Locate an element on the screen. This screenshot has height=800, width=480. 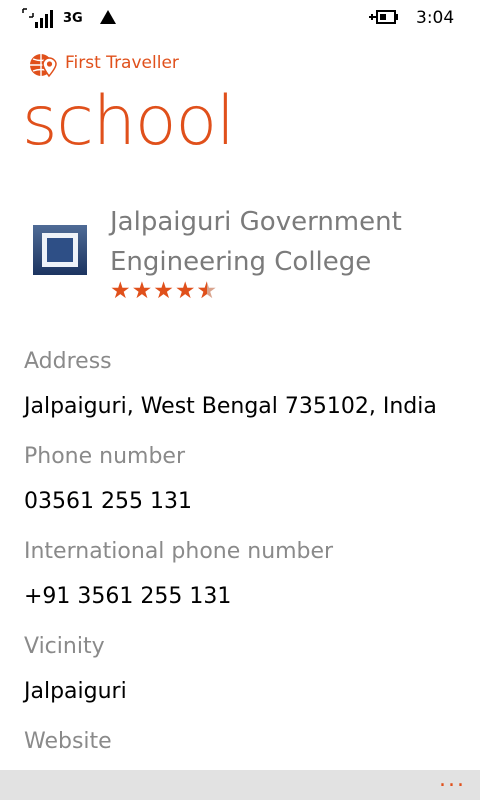
network-type: 3G is located at coordinates (73, 18).